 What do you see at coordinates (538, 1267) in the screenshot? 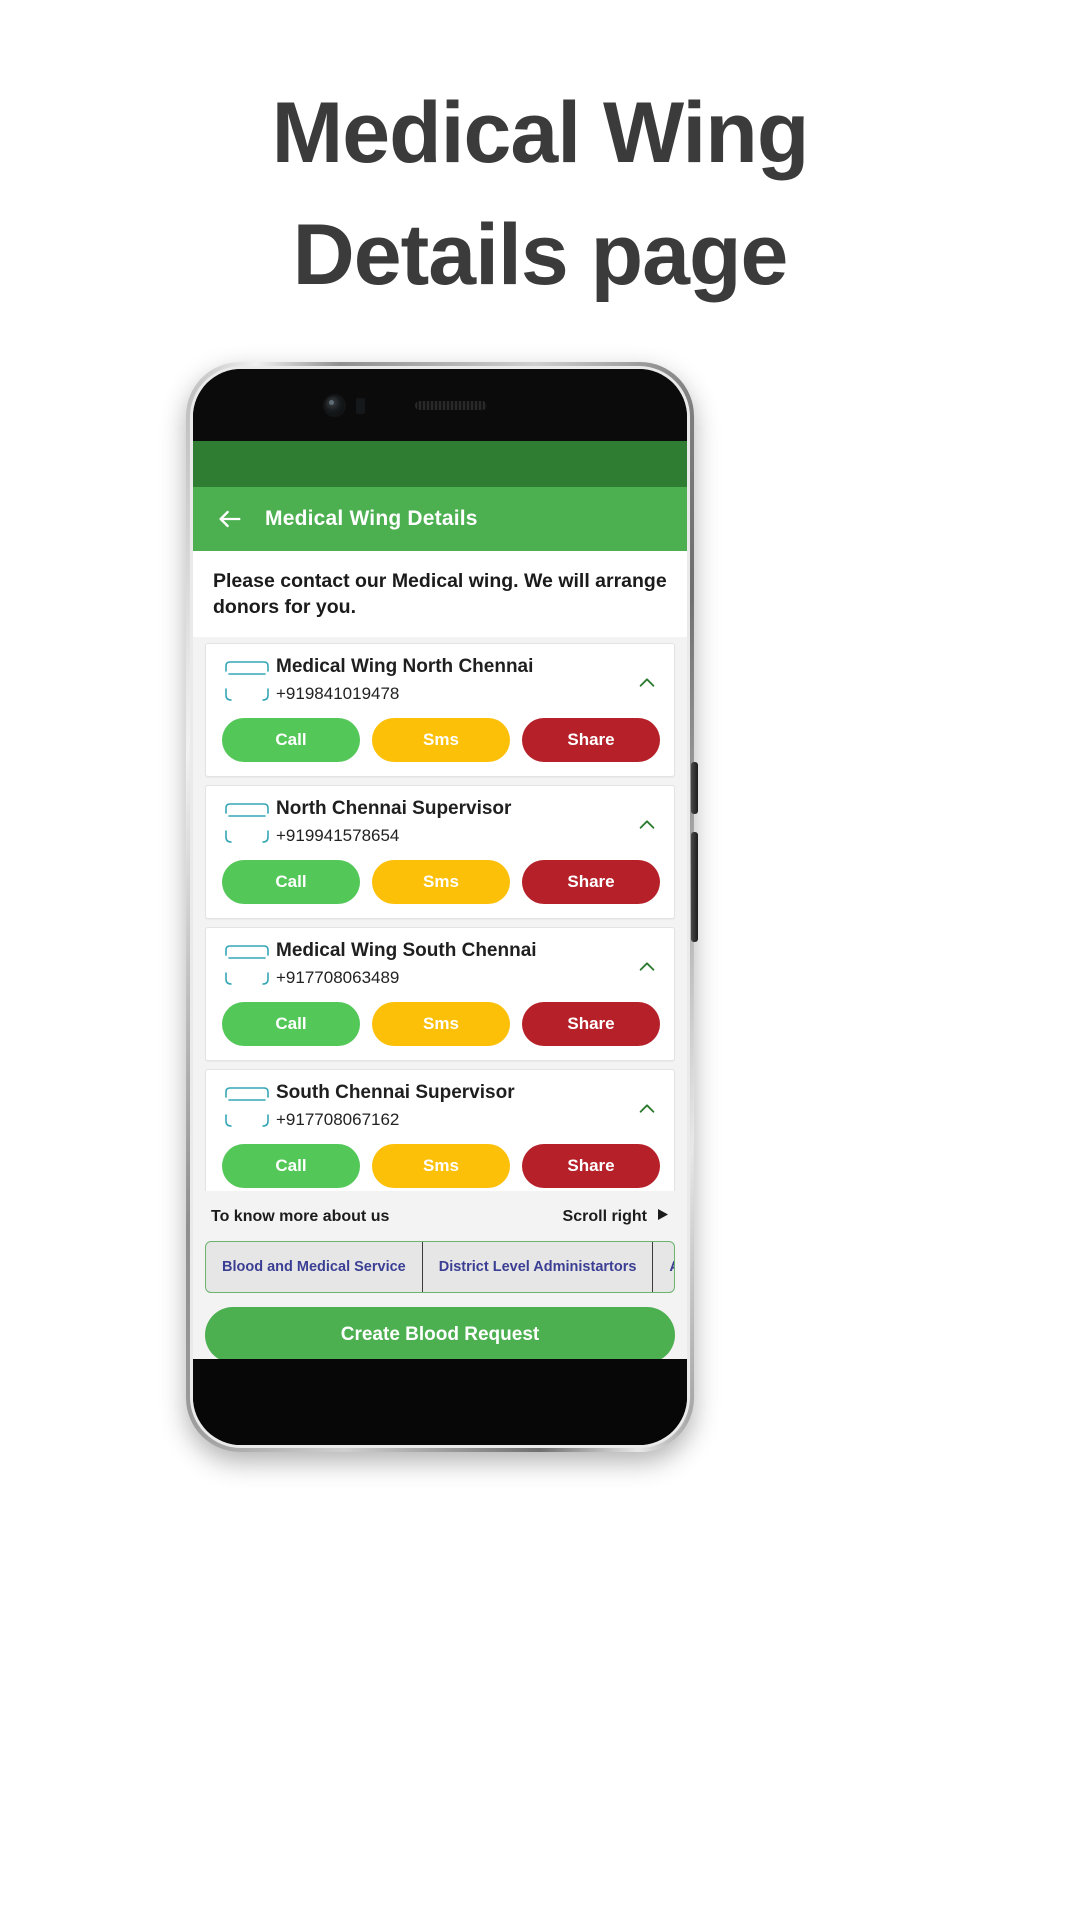
I see `chip-district-level-administartors: District Level Administartors` at bounding box center [538, 1267].